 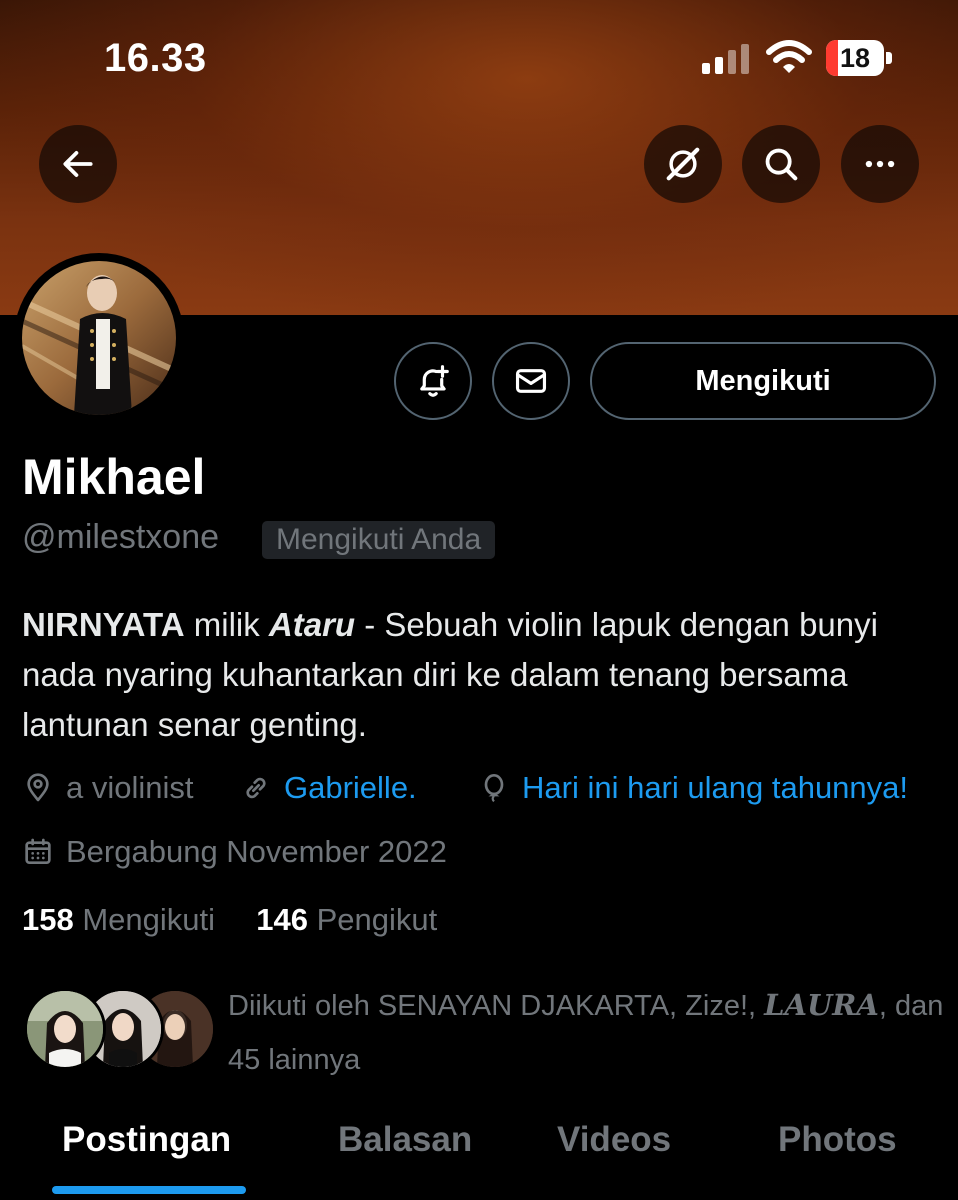 I want to click on mail-icon, so click(x=531, y=381).